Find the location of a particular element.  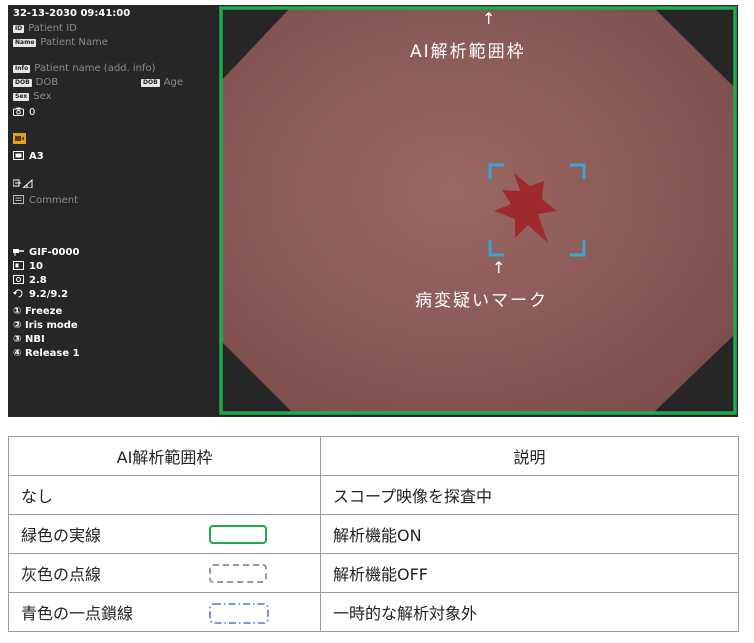

param3-row: 9.2/9.2 is located at coordinates (40, 294).